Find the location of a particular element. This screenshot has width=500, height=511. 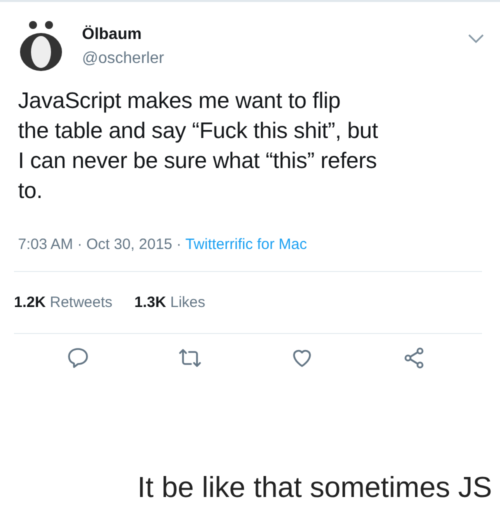

chevron-icon is located at coordinates (476, 39).